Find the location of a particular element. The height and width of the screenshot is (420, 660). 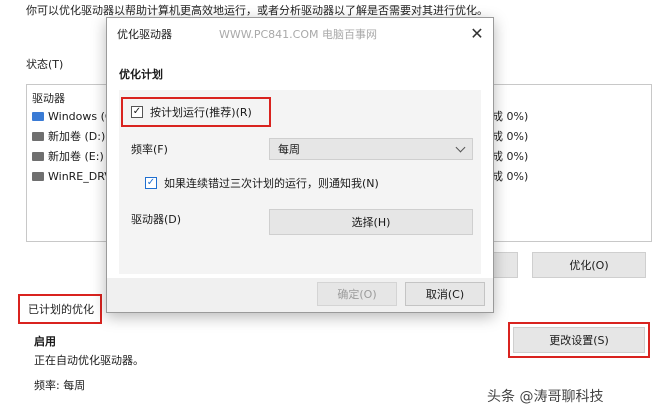

drives-label: 驱动器(D) is located at coordinates (156, 219).